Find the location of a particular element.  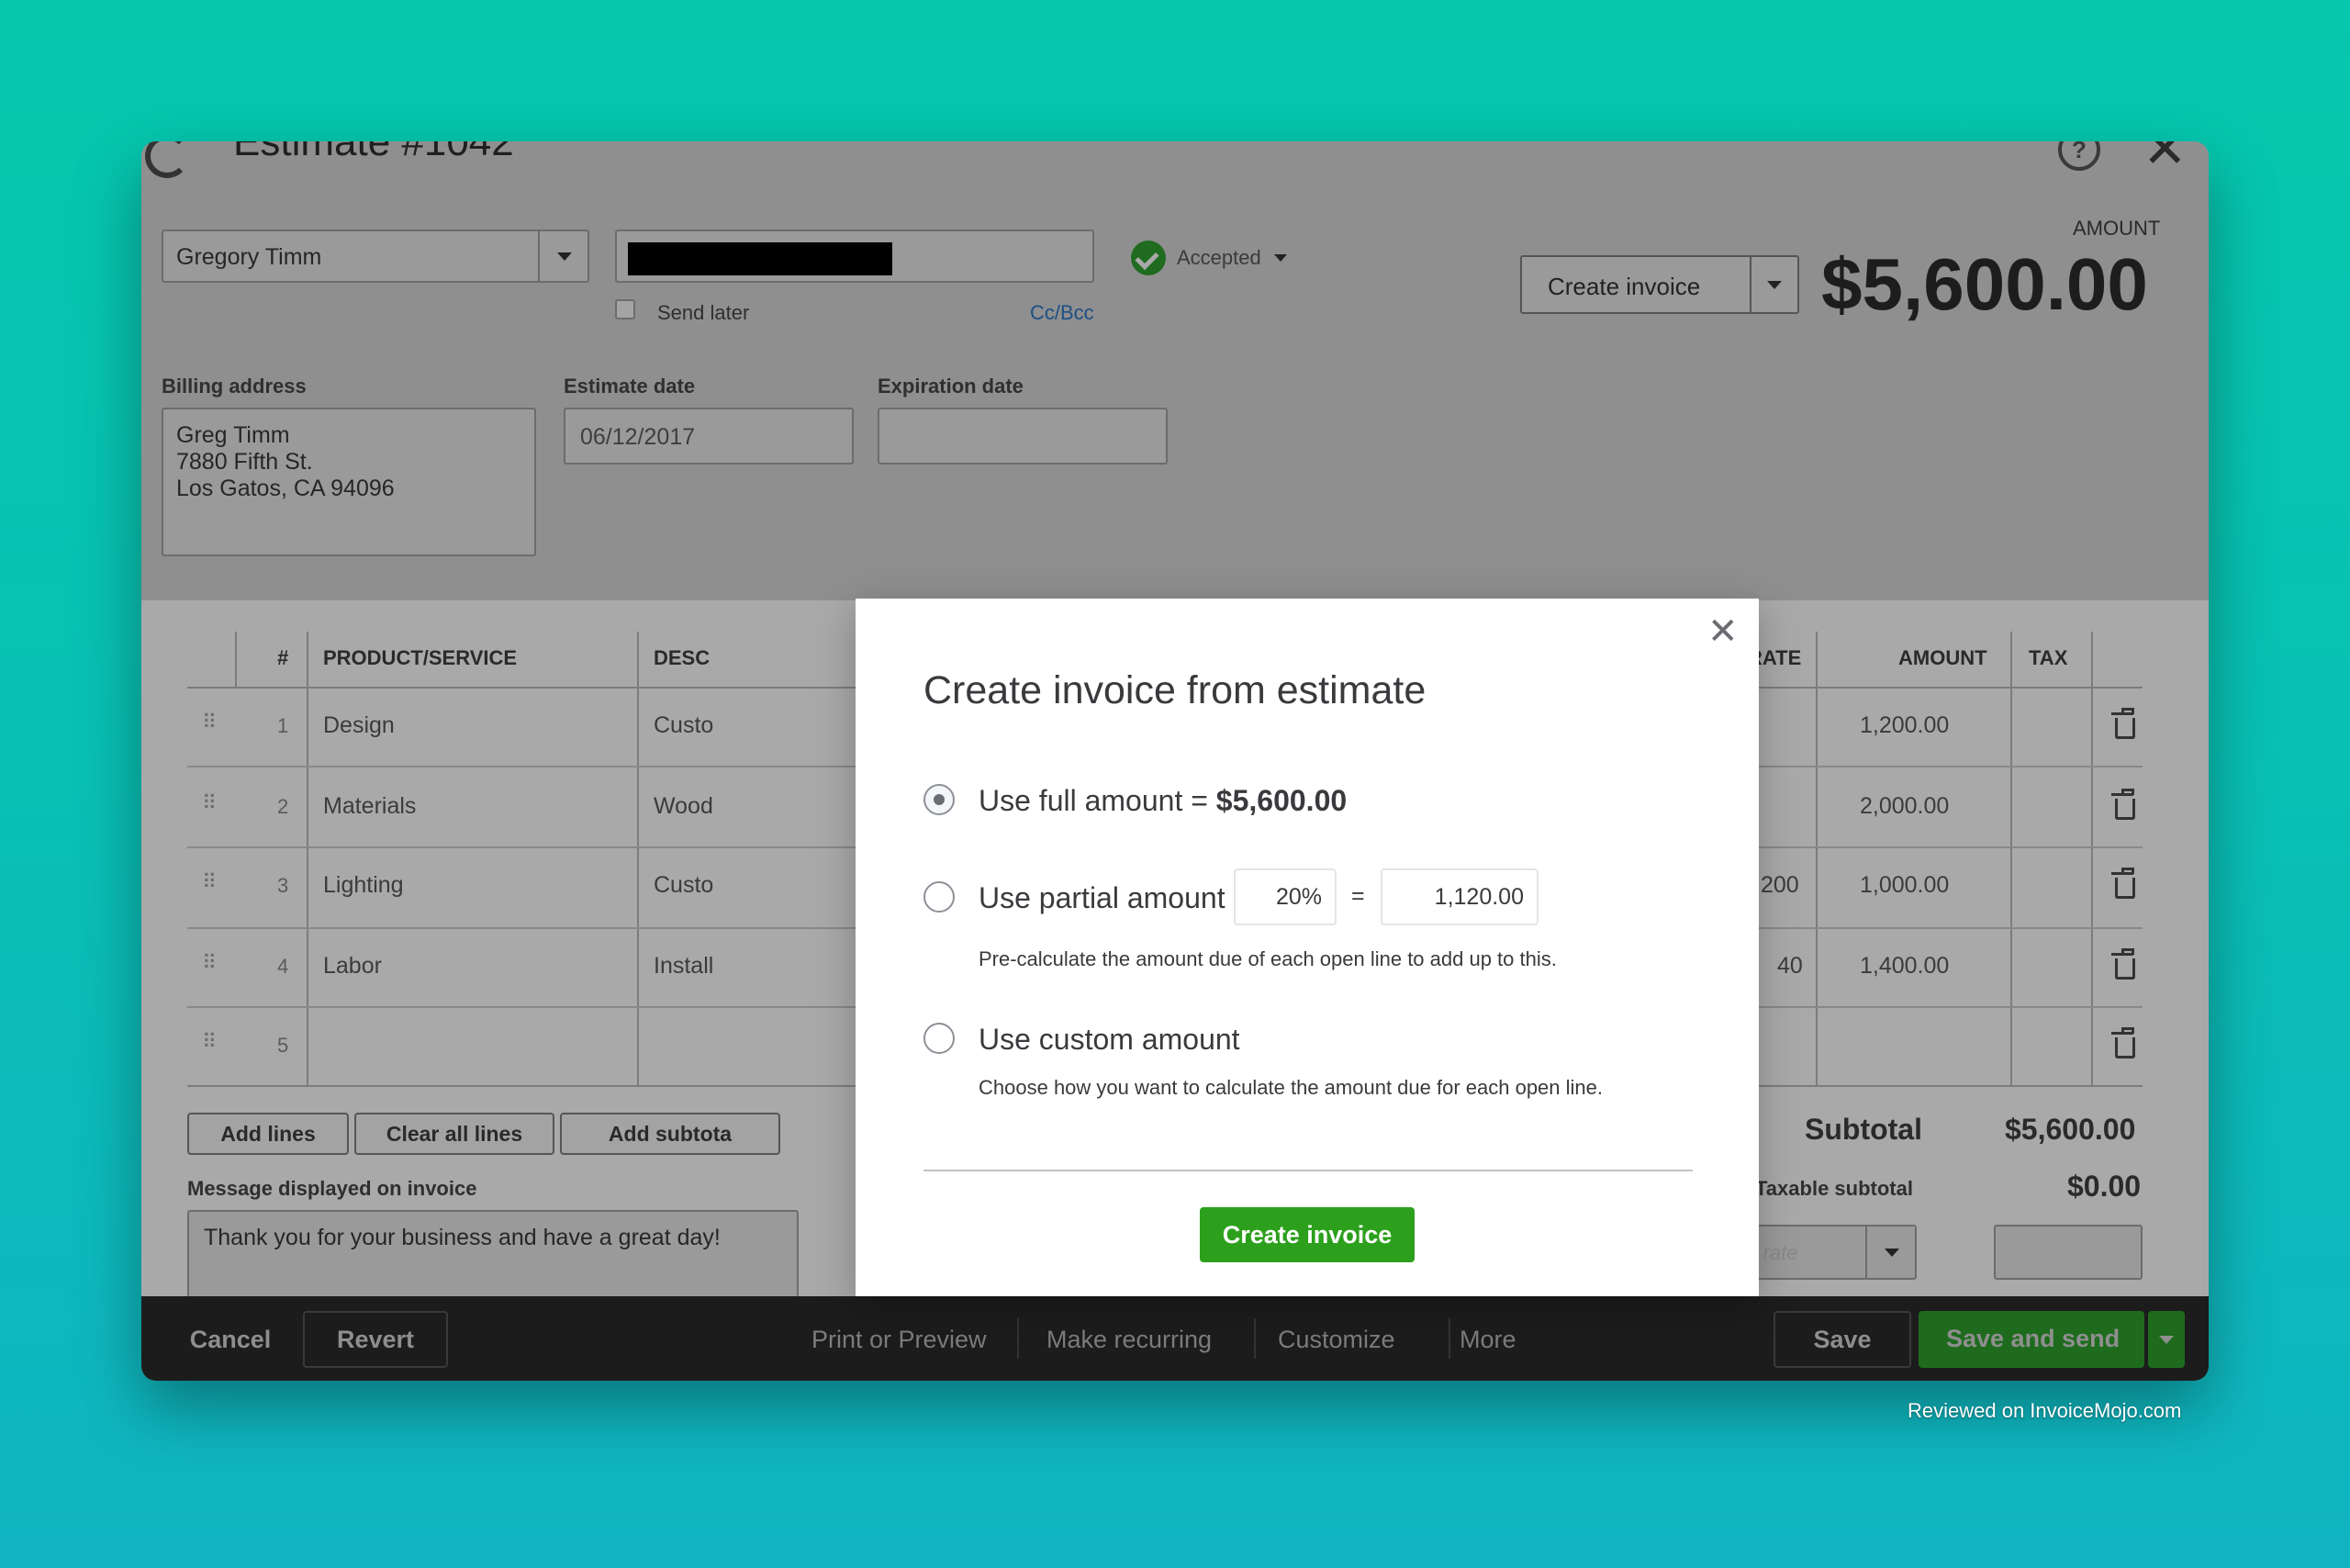

save-and-send-label: Save and send is located at coordinates (2034, 1338).